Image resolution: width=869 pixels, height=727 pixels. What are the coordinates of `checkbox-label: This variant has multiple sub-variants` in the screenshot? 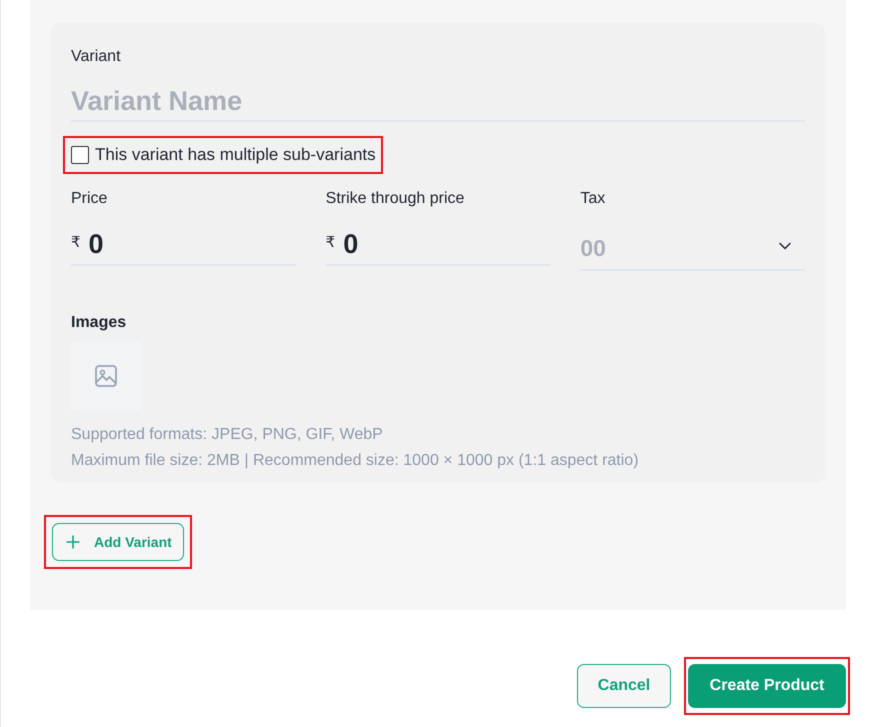 It's located at (235, 155).